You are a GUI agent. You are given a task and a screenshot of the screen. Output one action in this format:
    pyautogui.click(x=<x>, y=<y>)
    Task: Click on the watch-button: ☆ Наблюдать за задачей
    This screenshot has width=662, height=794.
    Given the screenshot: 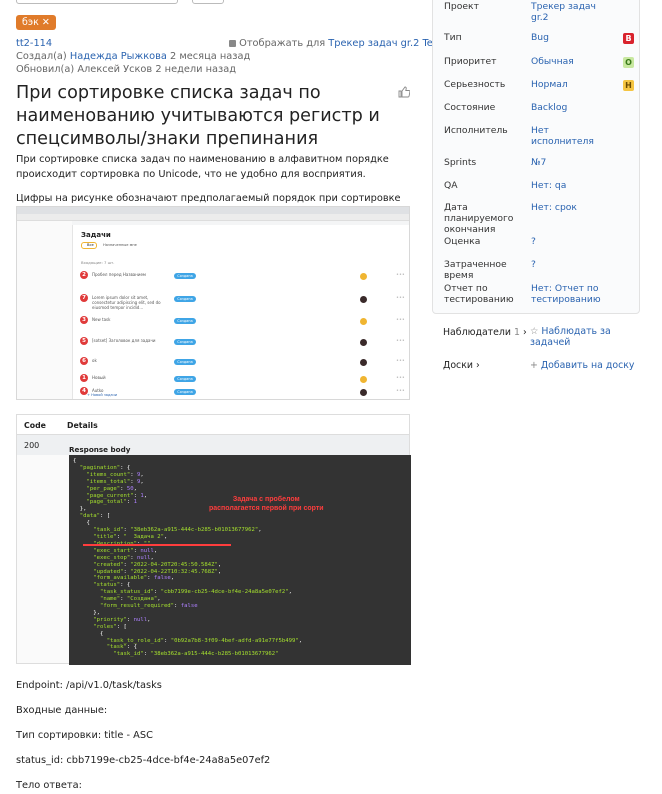 What is the action you would take?
    pyautogui.click(x=585, y=337)
    